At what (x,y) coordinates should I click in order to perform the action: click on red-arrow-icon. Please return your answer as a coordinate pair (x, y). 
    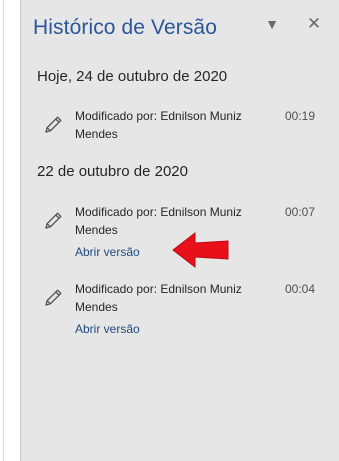
    Looking at the image, I should click on (200, 250).